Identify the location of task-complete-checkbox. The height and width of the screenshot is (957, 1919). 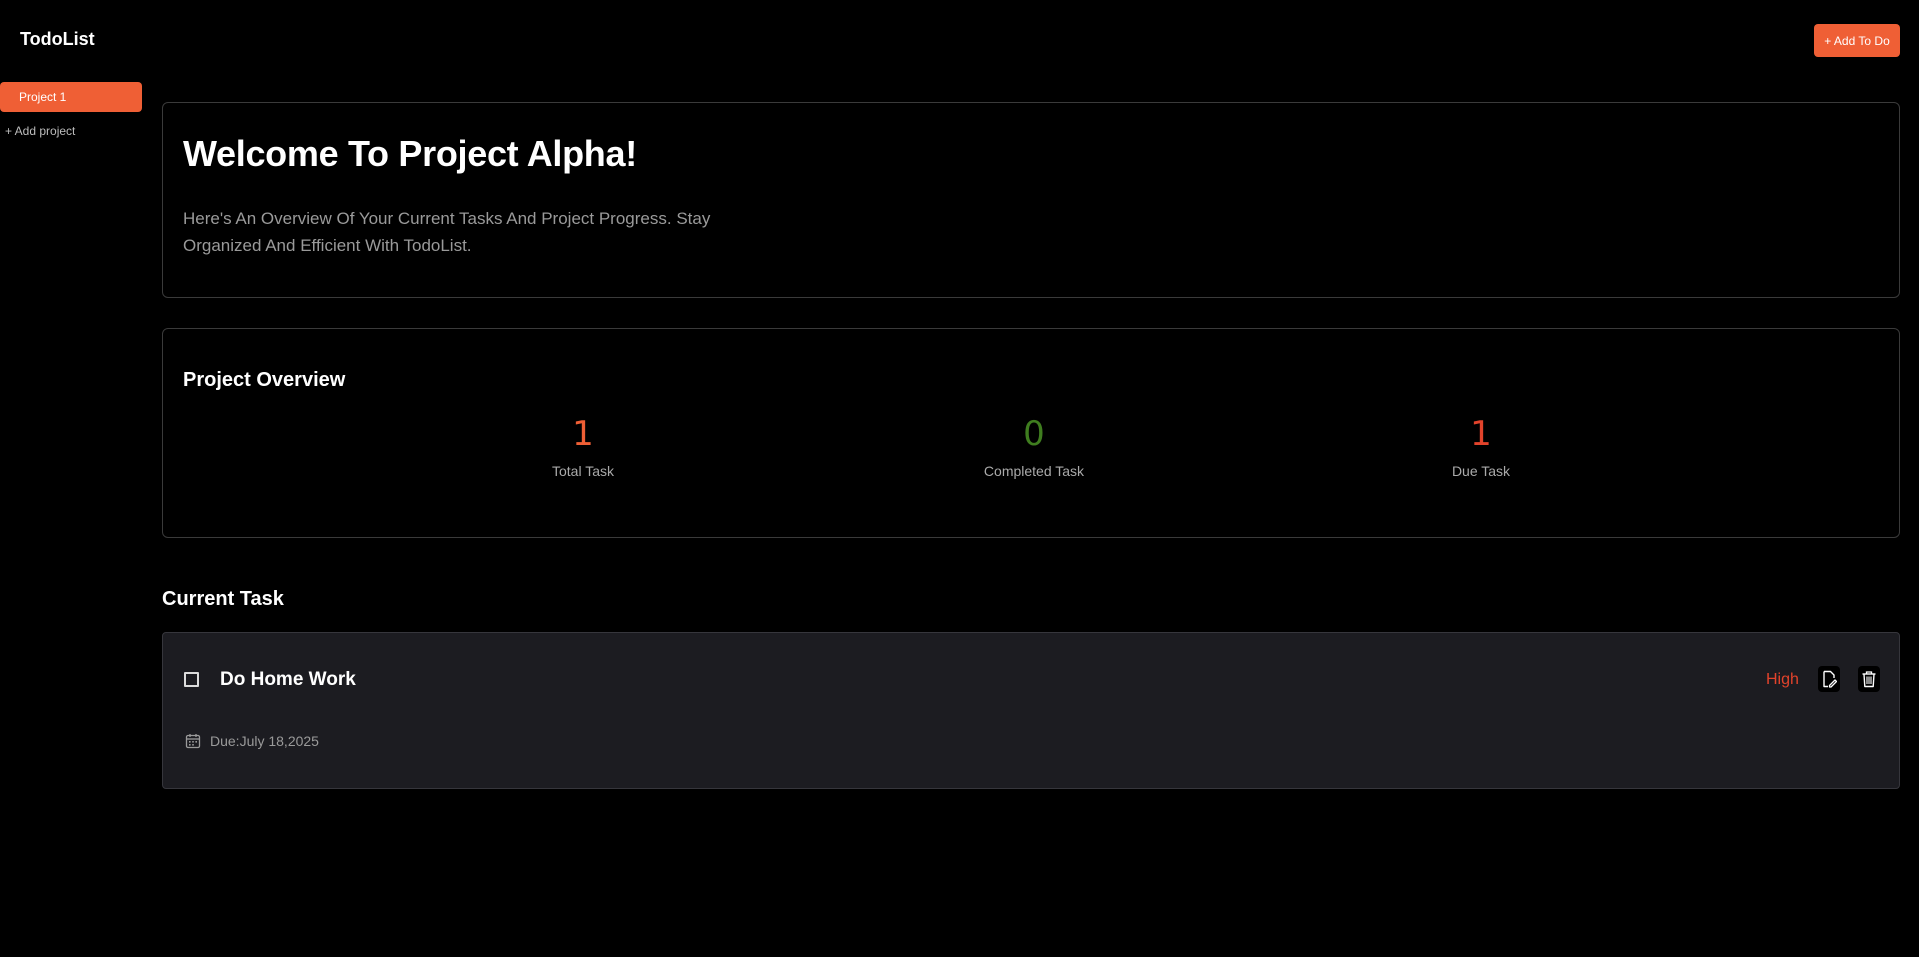
(191, 679).